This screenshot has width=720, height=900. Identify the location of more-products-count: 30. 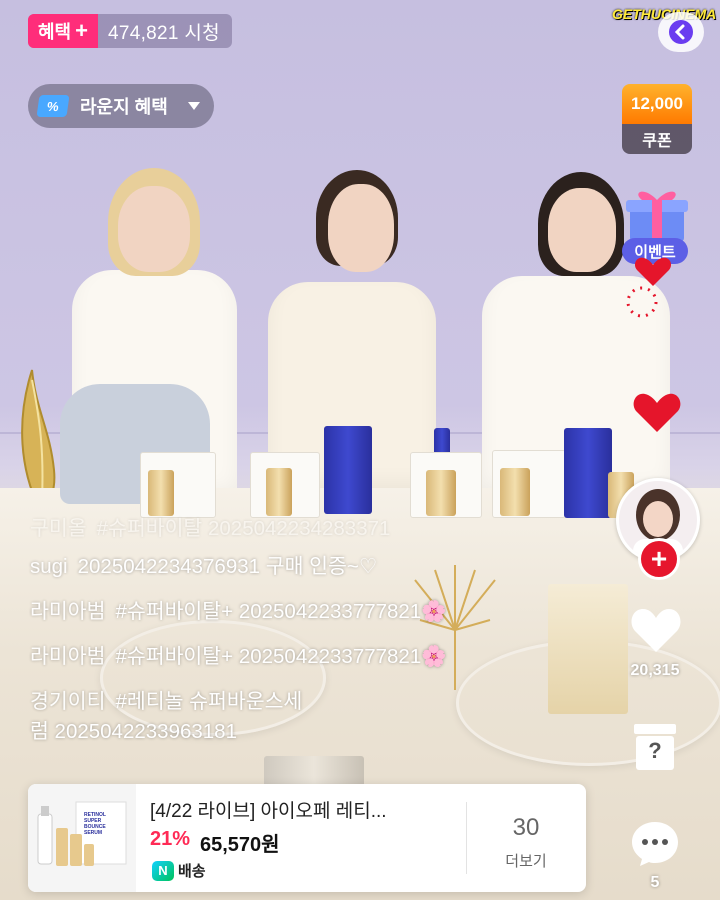
(526, 828).